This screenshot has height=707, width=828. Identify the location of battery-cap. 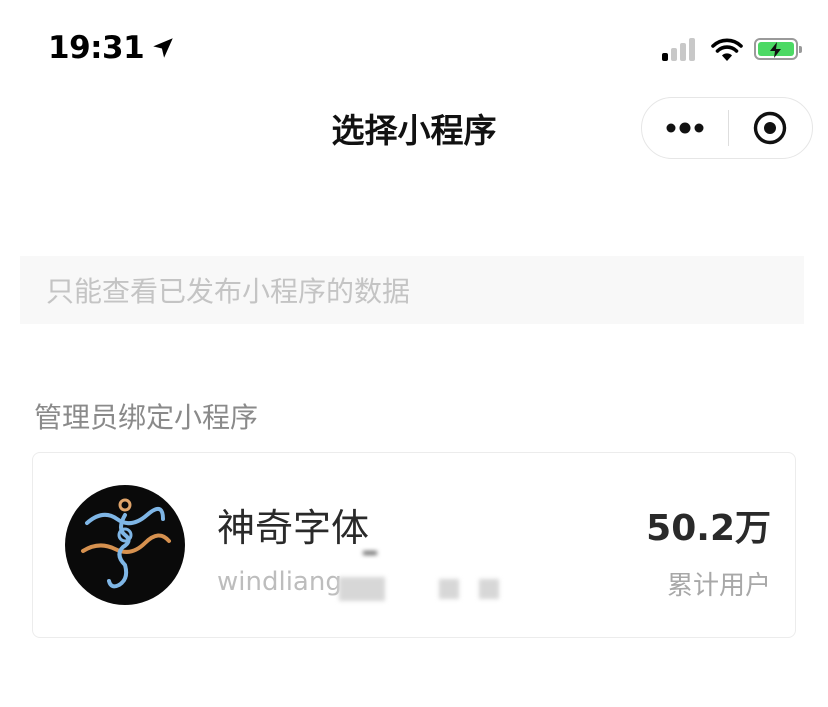
(800, 49).